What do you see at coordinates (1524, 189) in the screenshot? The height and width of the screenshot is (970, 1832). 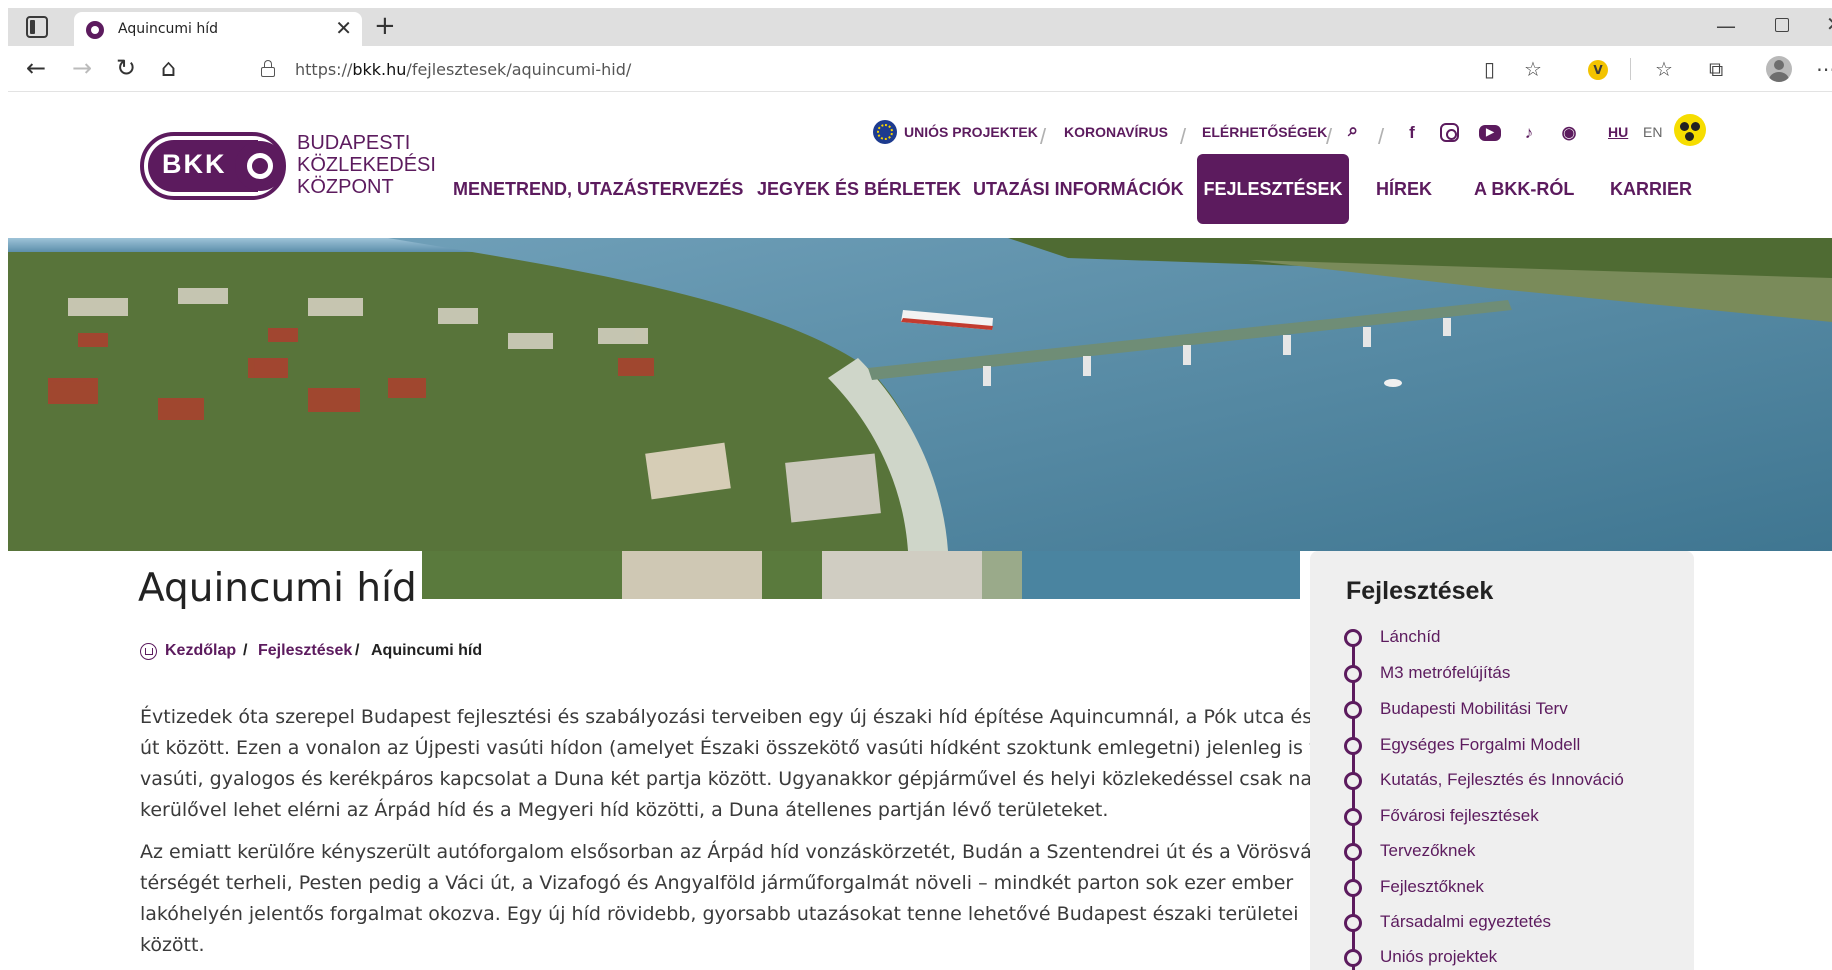 I see `nav-a-bkk-rol: A BKK-RÓL` at bounding box center [1524, 189].